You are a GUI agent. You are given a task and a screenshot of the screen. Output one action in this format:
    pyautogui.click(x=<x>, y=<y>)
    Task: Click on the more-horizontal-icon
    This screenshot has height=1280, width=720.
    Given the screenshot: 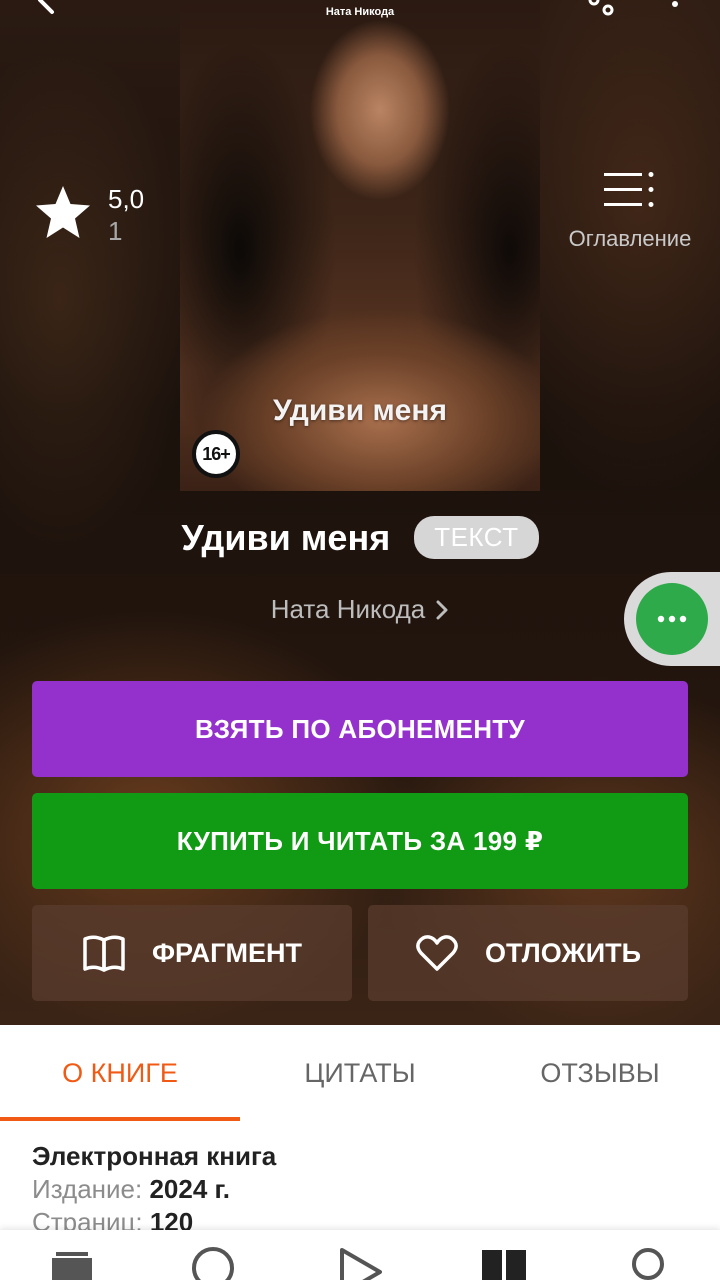 What is the action you would take?
    pyautogui.click(x=672, y=619)
    